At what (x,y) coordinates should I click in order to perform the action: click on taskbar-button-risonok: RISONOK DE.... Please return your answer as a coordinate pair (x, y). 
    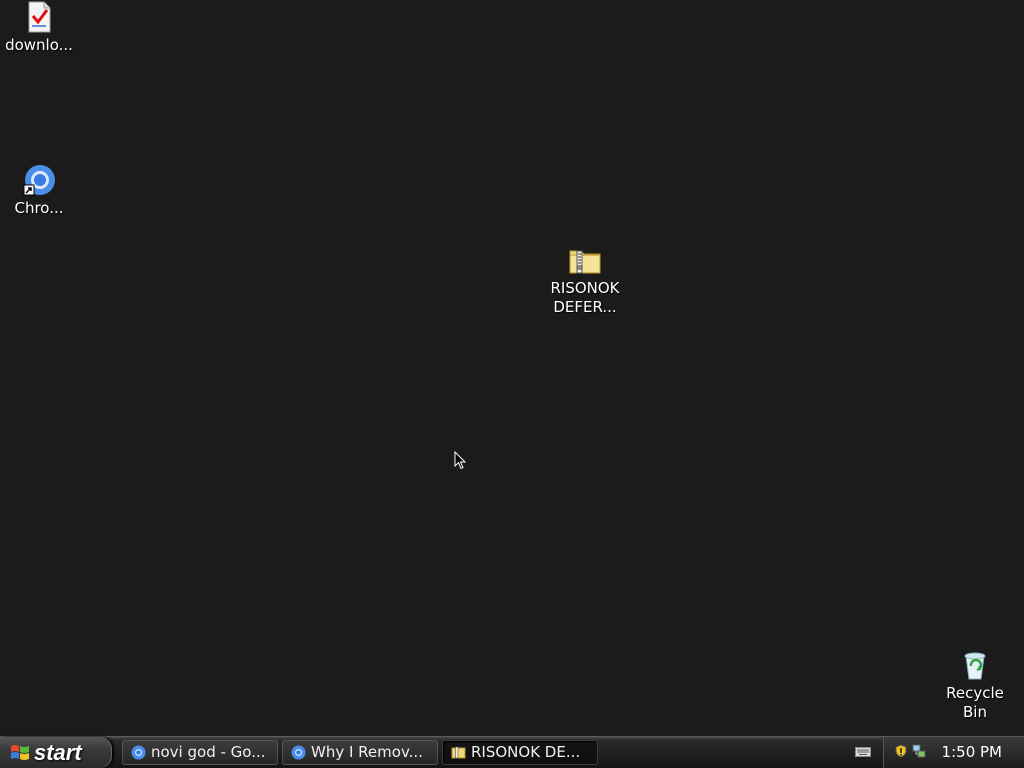
    Looking at the image, I should click on (520, 752).